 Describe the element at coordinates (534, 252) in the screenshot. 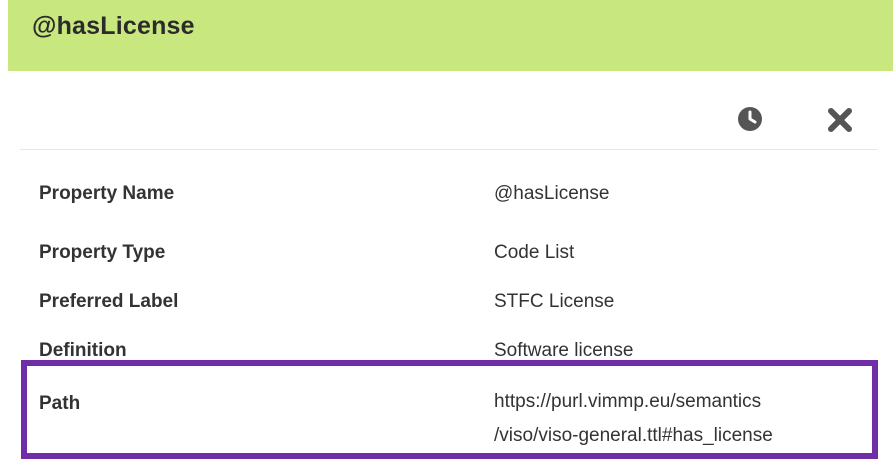

I see `property-type-value: Code List` at that location.